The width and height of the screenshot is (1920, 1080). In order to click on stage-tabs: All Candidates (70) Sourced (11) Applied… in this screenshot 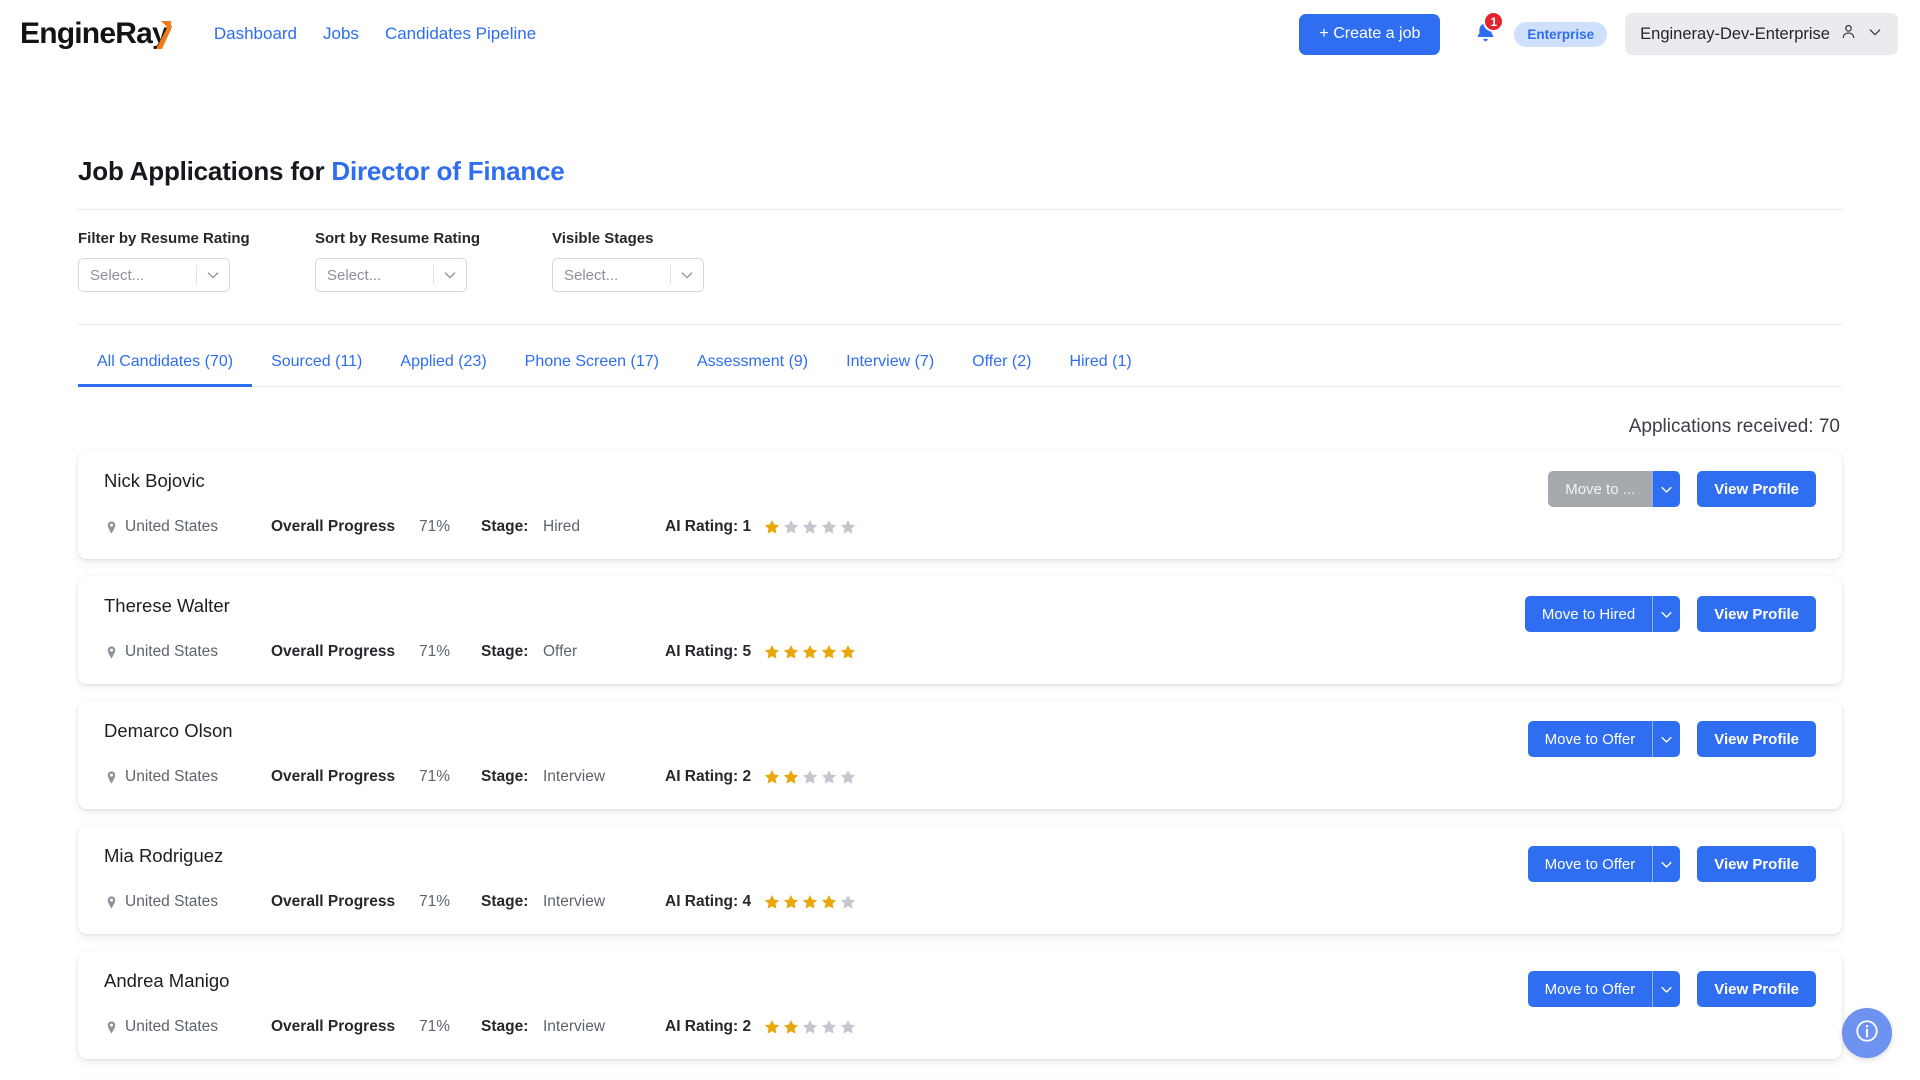, I will do `click(960, 365)`.